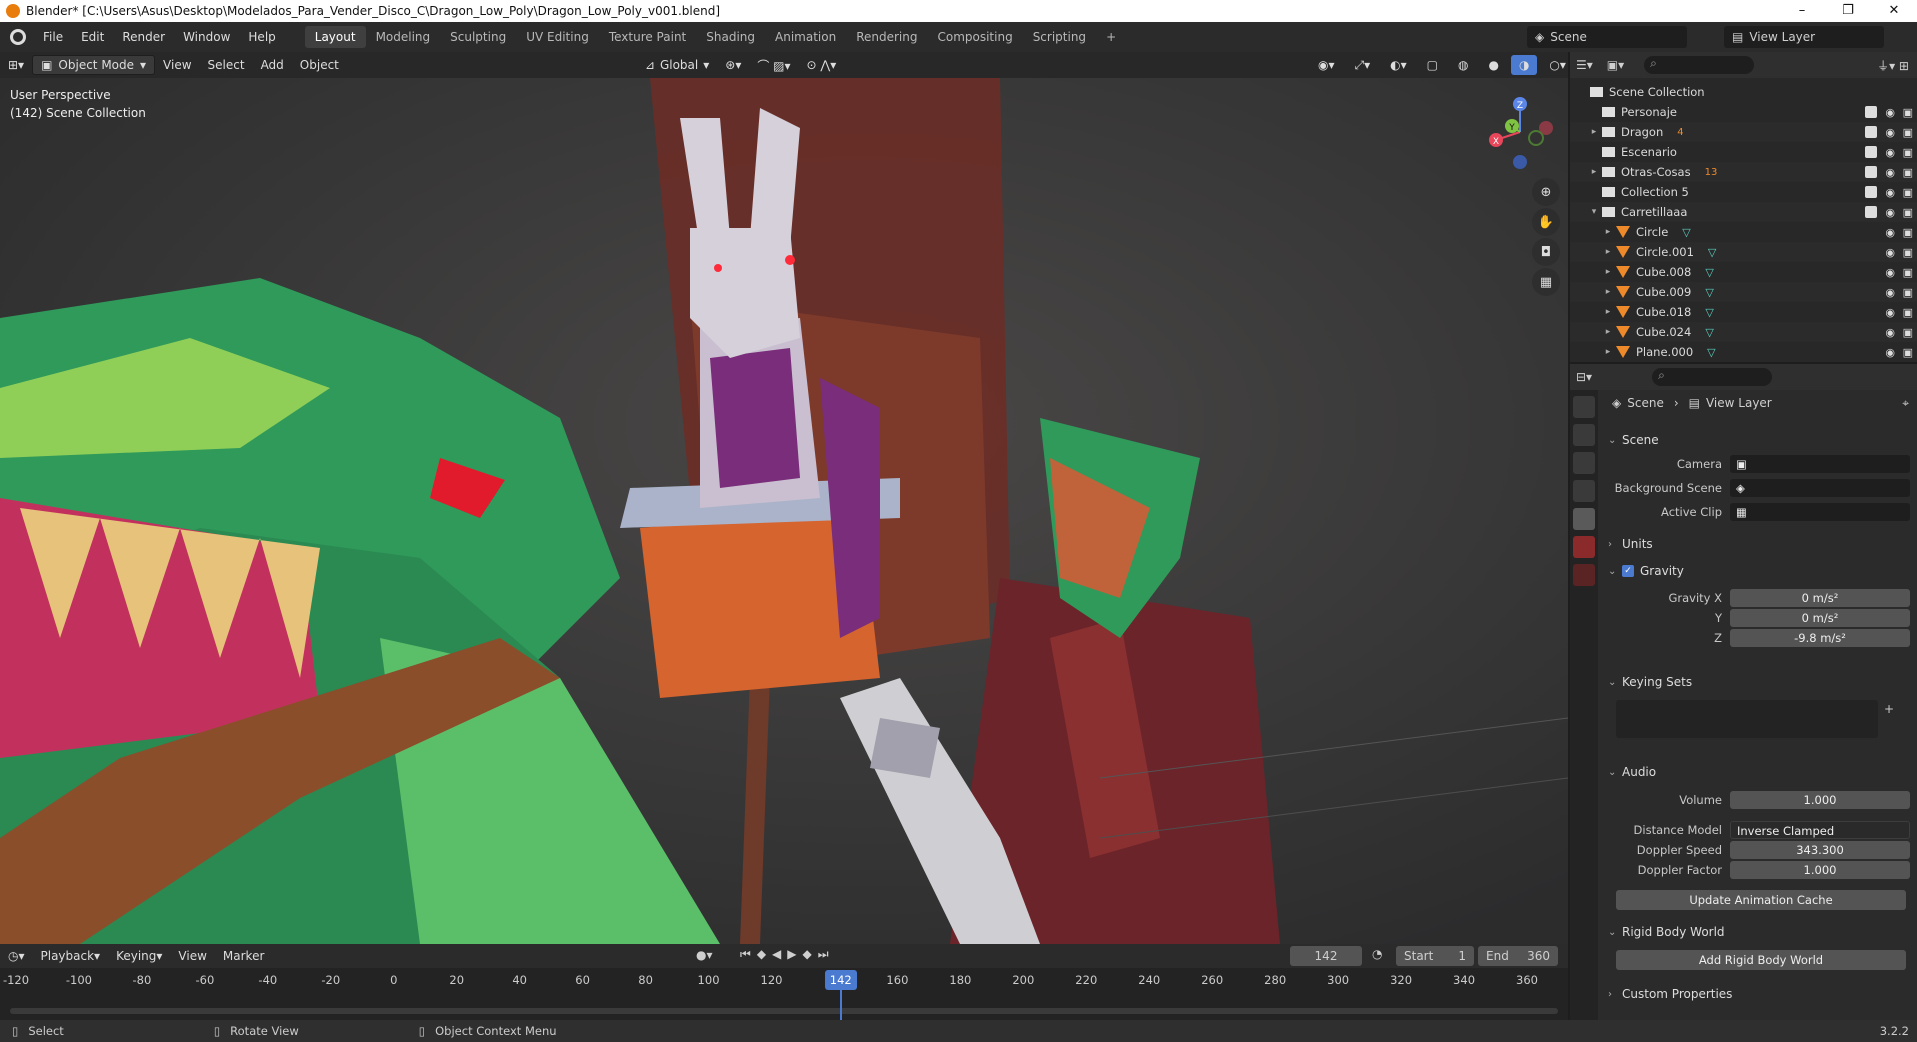 Image resolution: width=1917 pixels, height=1042 pixels. I want to click on navigation-gizmo: Z X Y, so click(1520, 130).